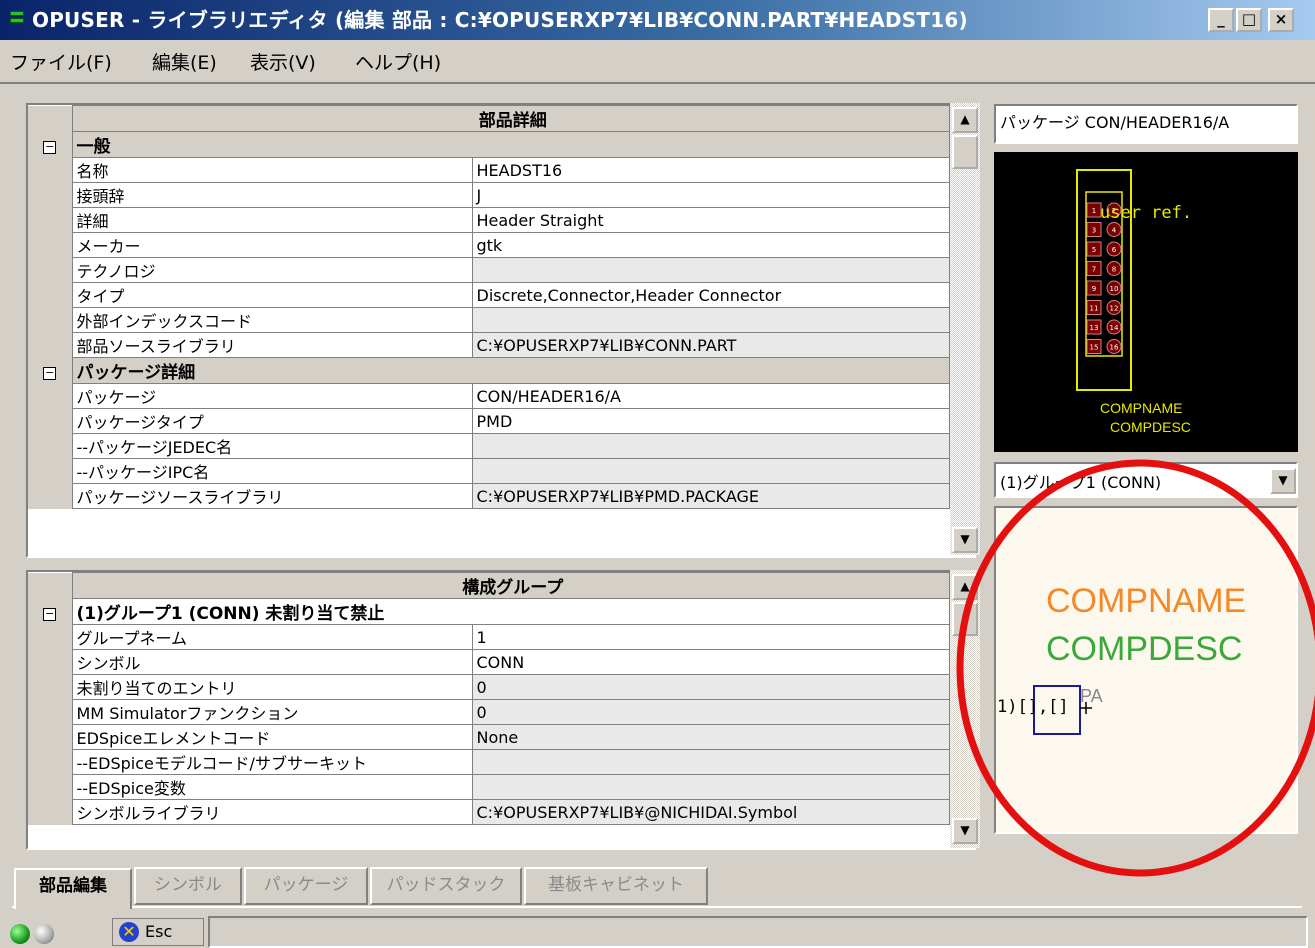 The width and height of the screenshot is (1315, 948). I want to click on close-button: ×, so click(1281, 20).